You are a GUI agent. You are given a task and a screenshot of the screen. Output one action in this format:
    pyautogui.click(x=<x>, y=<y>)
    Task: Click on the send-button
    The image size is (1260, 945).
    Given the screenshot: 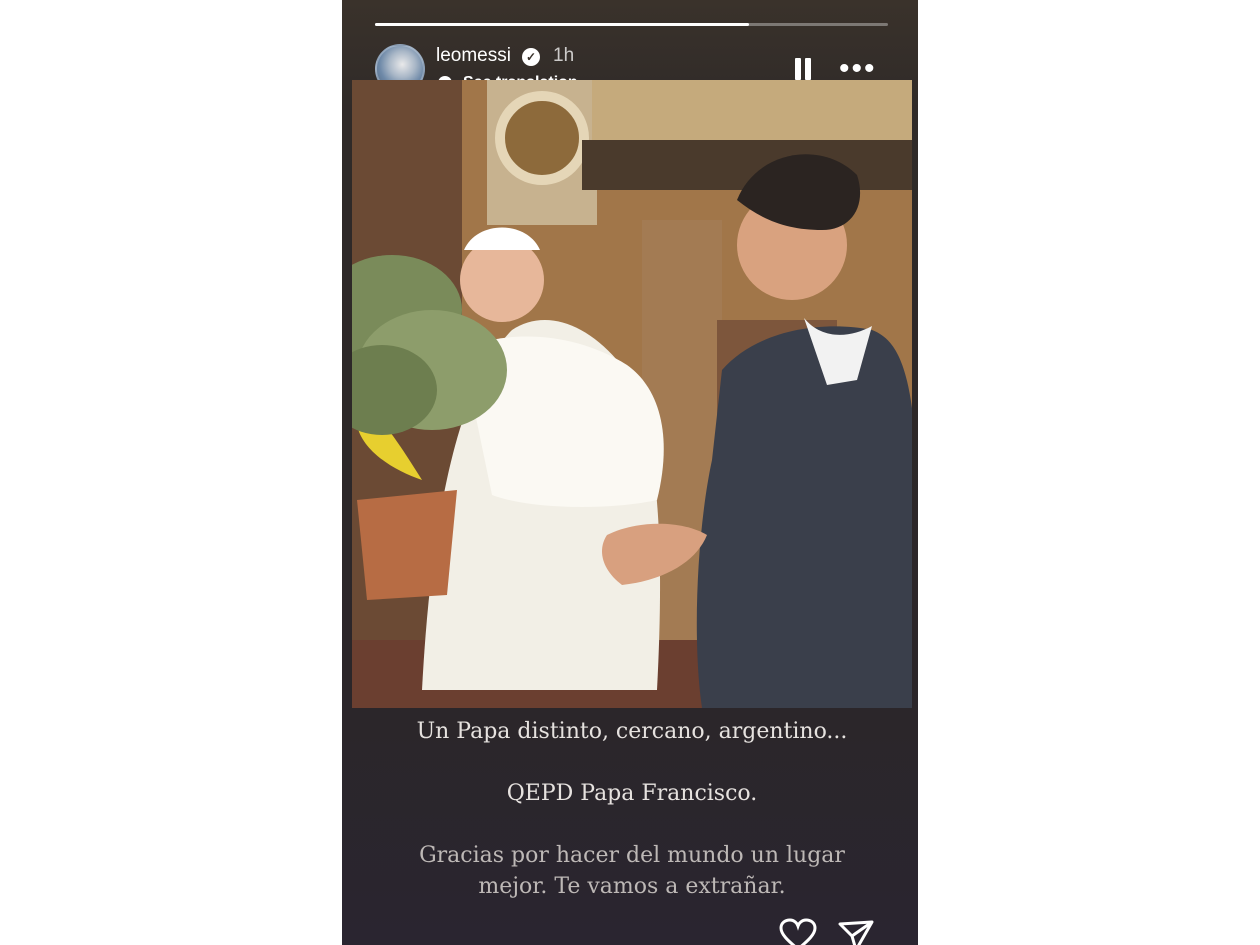 What is the action you would take?
    pyautogui.click(x=856, y=931)
    